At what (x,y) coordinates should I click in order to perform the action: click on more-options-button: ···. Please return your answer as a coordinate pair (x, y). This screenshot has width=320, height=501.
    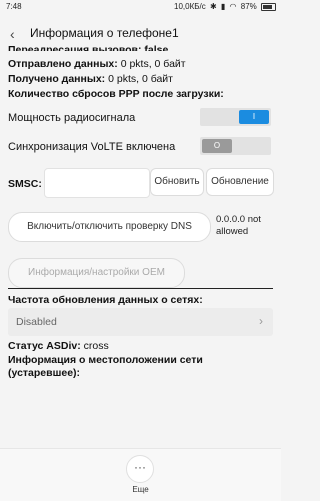
    Looking at the image, I should click on (140, 469).